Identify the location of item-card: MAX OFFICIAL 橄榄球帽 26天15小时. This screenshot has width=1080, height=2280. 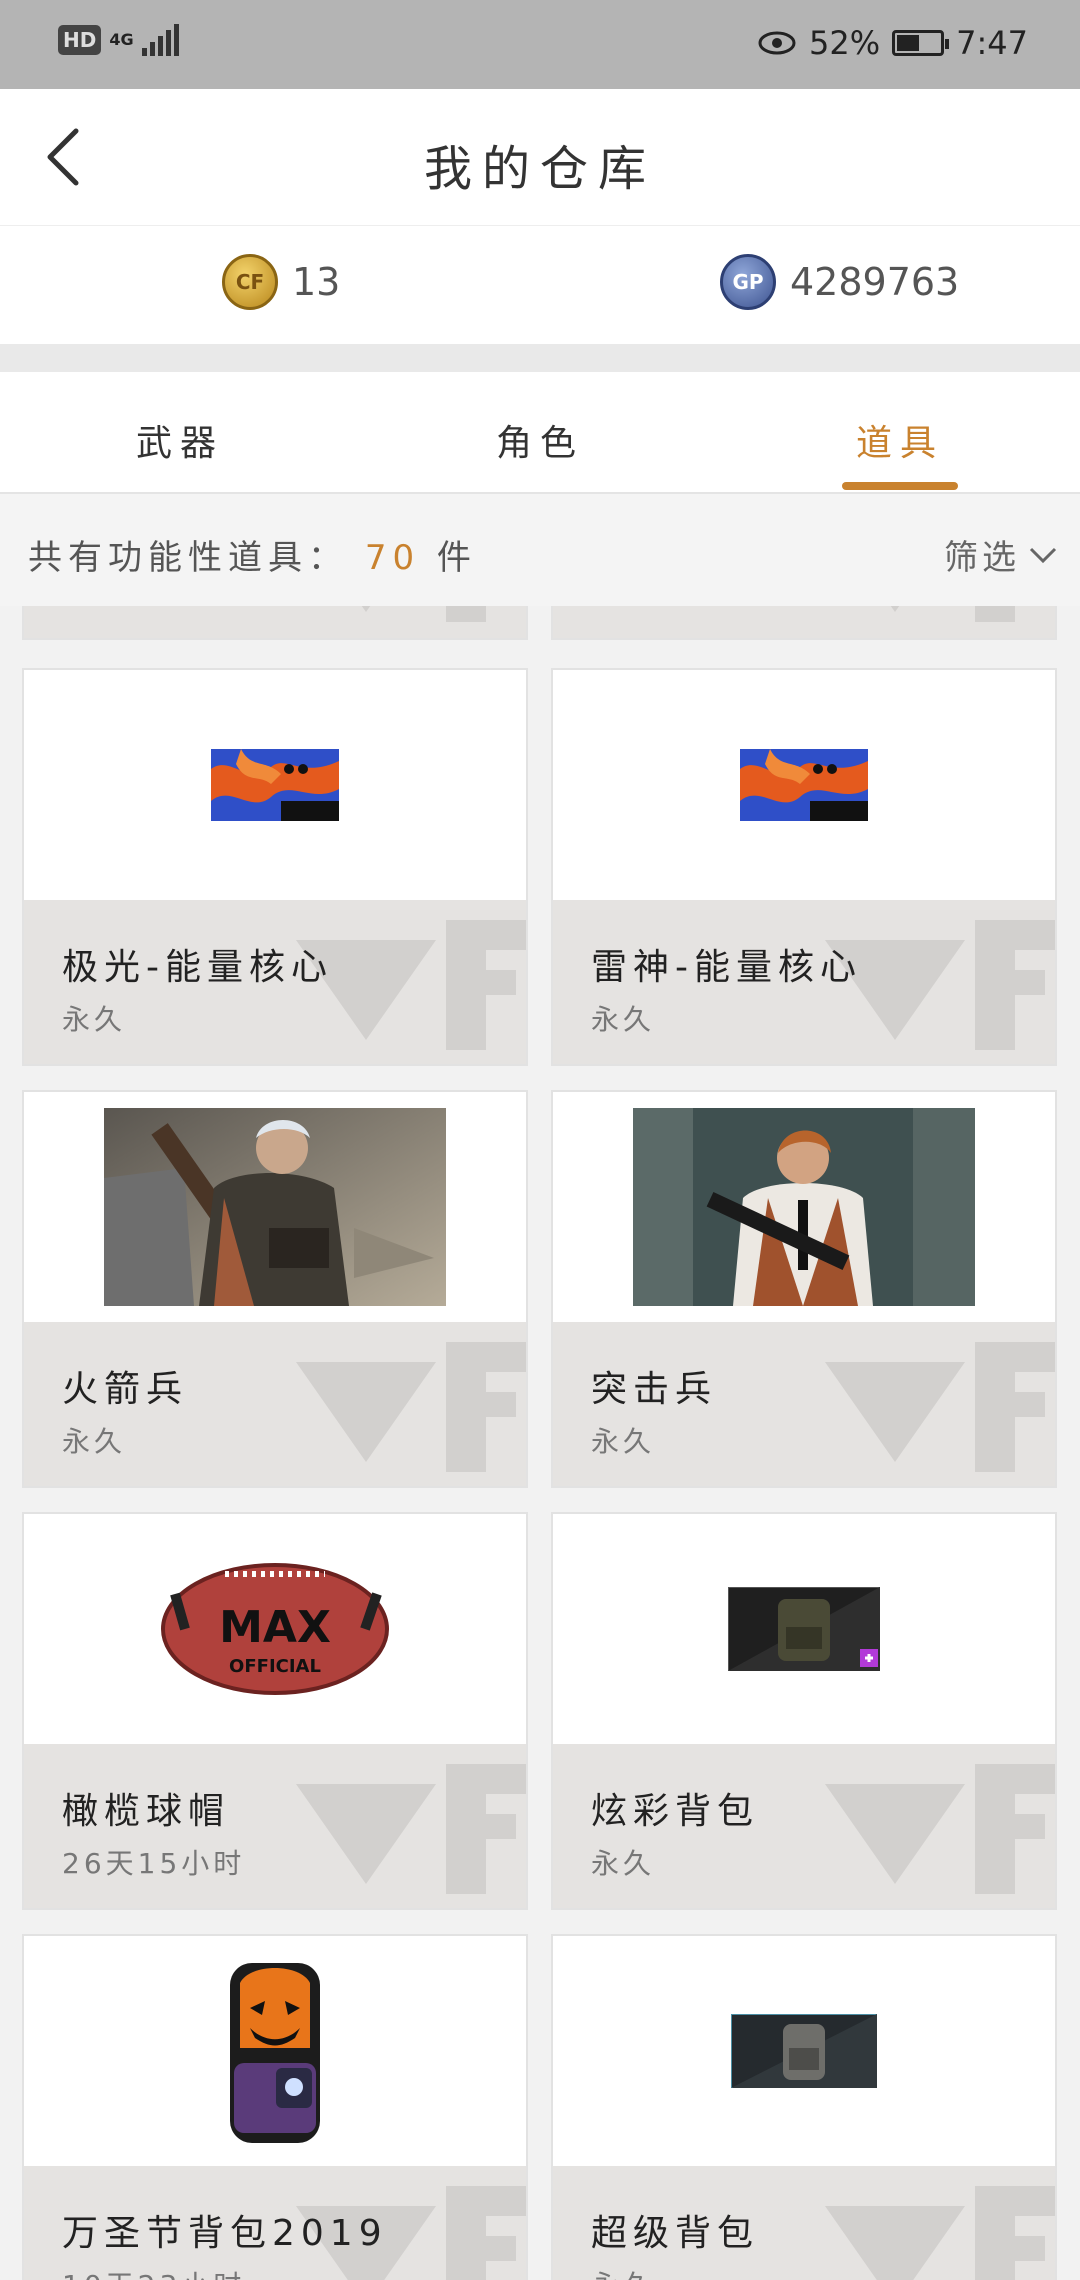
(275, 1711).